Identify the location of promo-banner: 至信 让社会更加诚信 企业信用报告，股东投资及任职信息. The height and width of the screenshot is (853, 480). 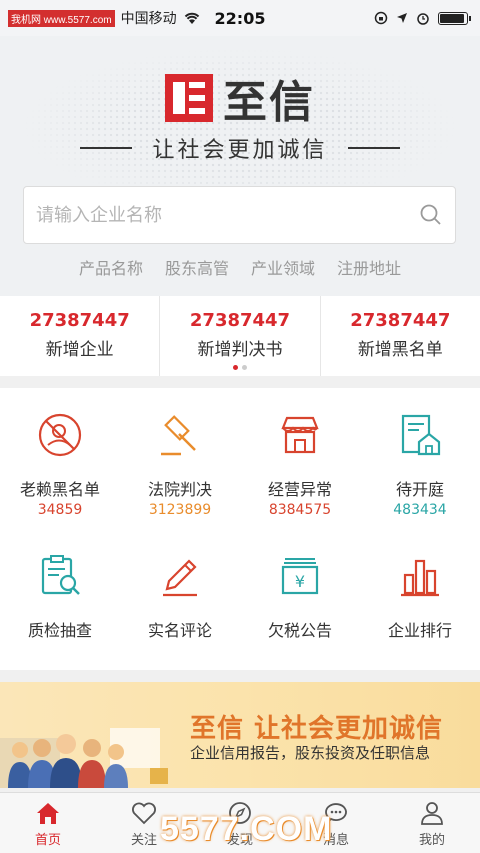
(240, 735).